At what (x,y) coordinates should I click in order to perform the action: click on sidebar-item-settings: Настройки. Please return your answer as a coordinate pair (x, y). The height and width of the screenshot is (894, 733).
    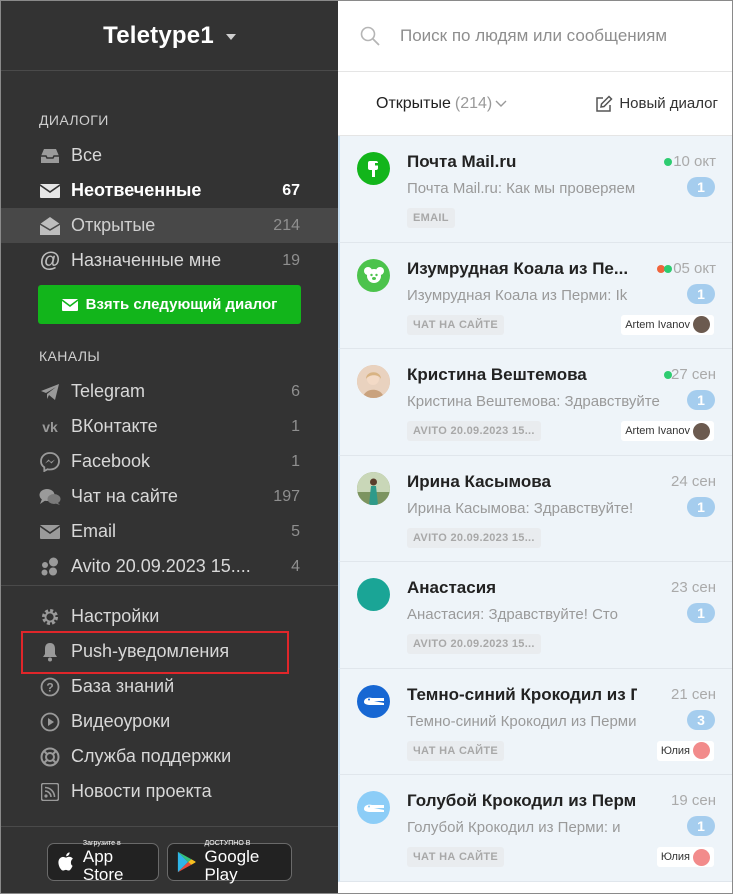
    Looking at the image, I should click on (169, 616).